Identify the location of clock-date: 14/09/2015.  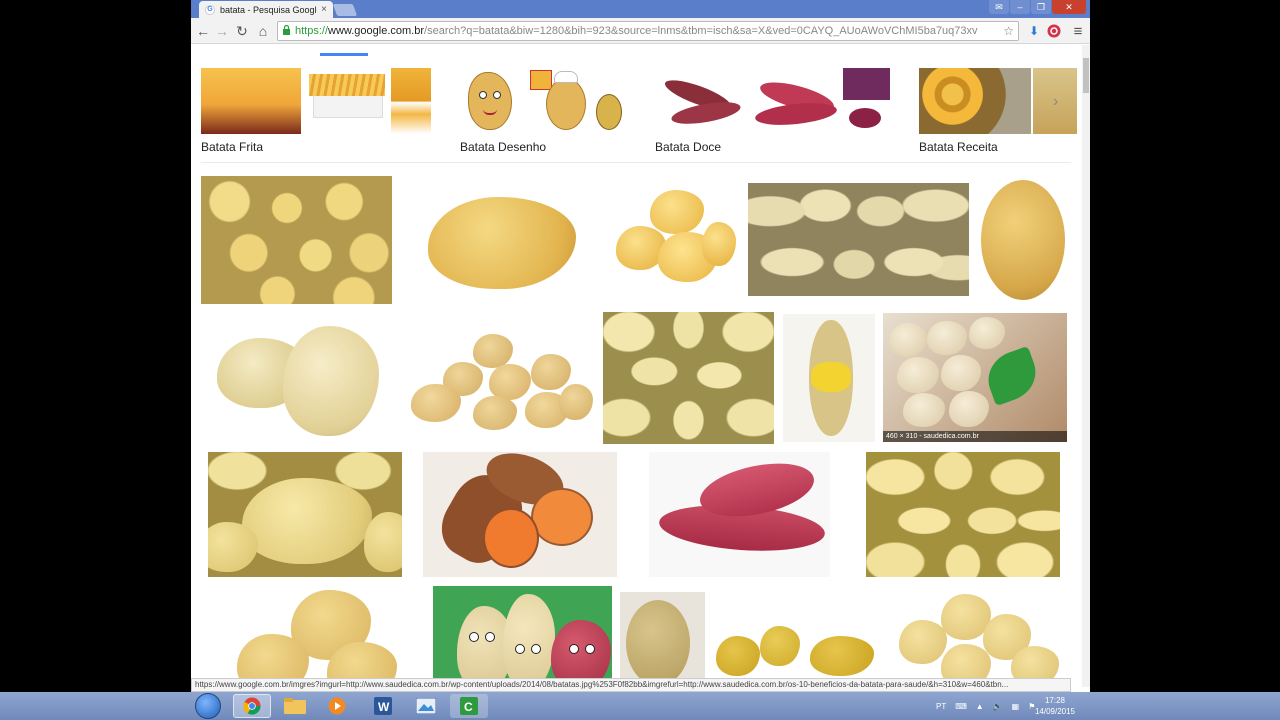
(1055, 711).